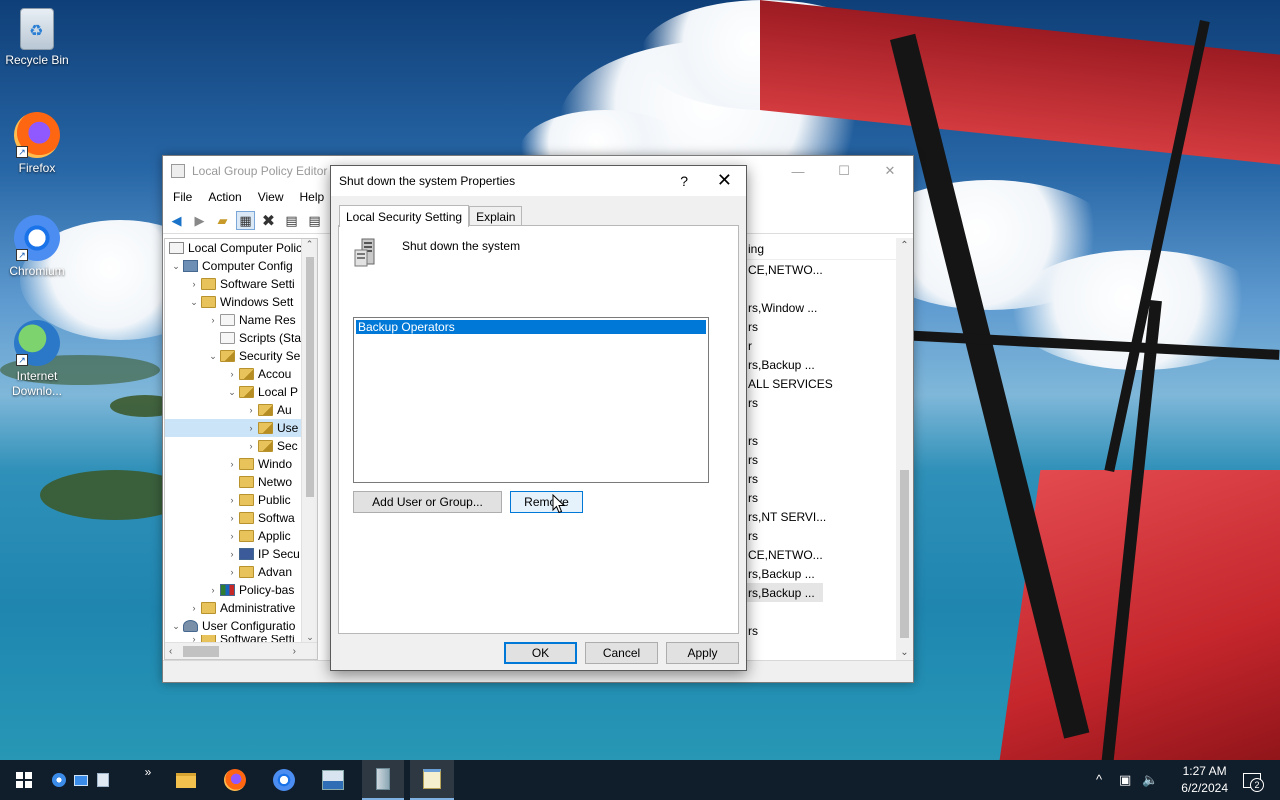 The width and height of the screenshot is (1280, 800). What do you see at coordinates (829, 345) in the screenshot?
I see `policy-value-cell: r` at bounding box center [829, 345].